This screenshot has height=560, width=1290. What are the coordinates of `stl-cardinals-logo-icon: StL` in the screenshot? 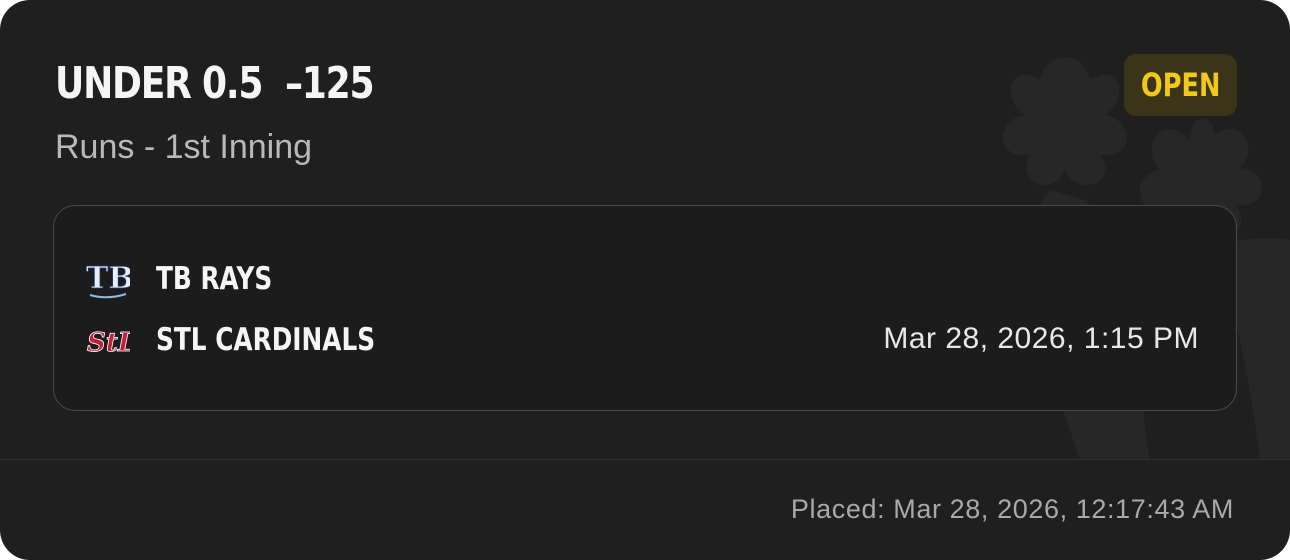 It's located at (107, 340).